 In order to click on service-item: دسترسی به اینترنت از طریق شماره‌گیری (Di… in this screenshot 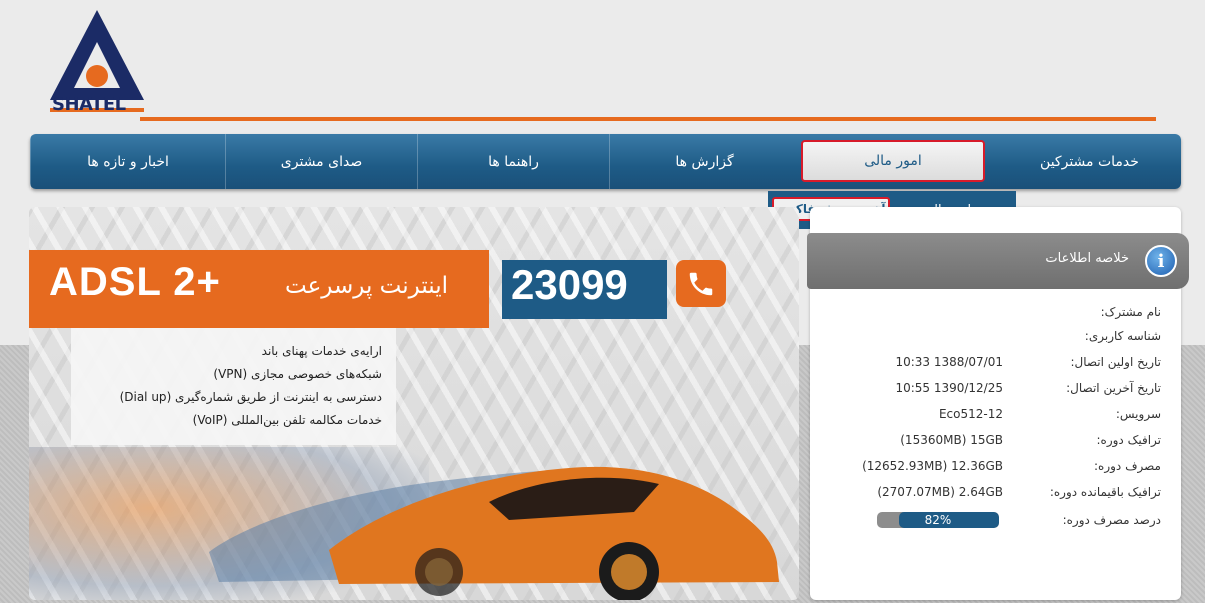, I will do `click(250, 397)`.